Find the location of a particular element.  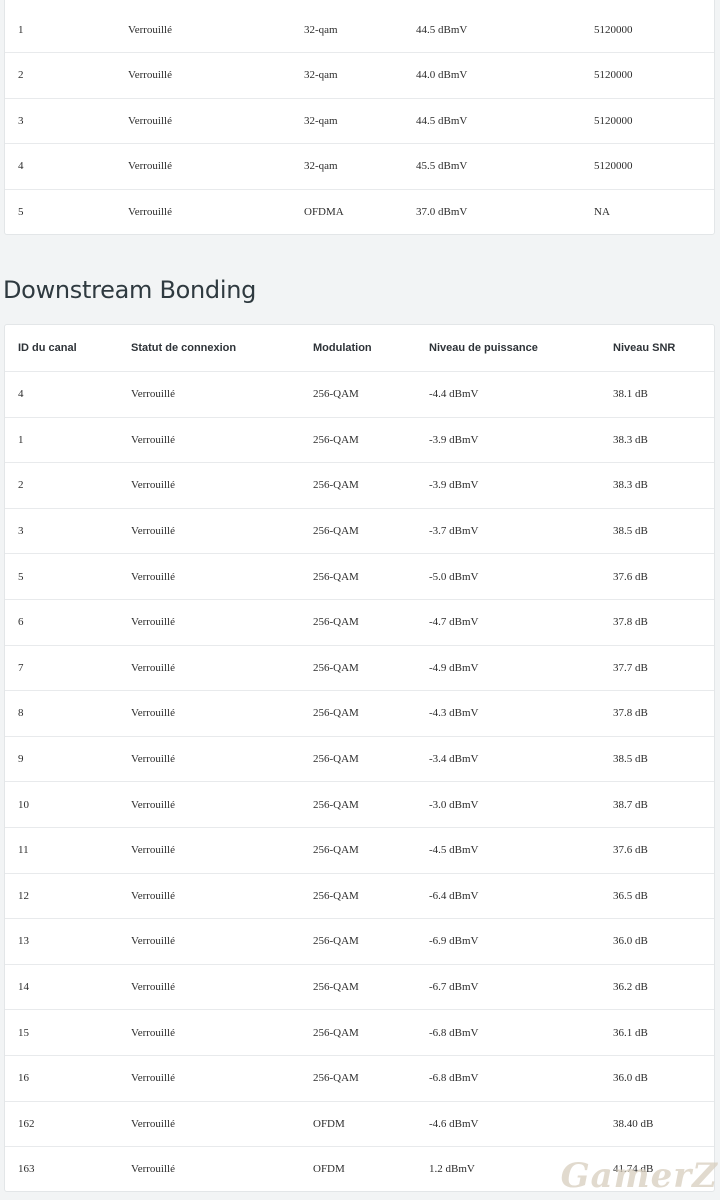

channel-id-cell: 16 is located at coordinates (23, 1078).